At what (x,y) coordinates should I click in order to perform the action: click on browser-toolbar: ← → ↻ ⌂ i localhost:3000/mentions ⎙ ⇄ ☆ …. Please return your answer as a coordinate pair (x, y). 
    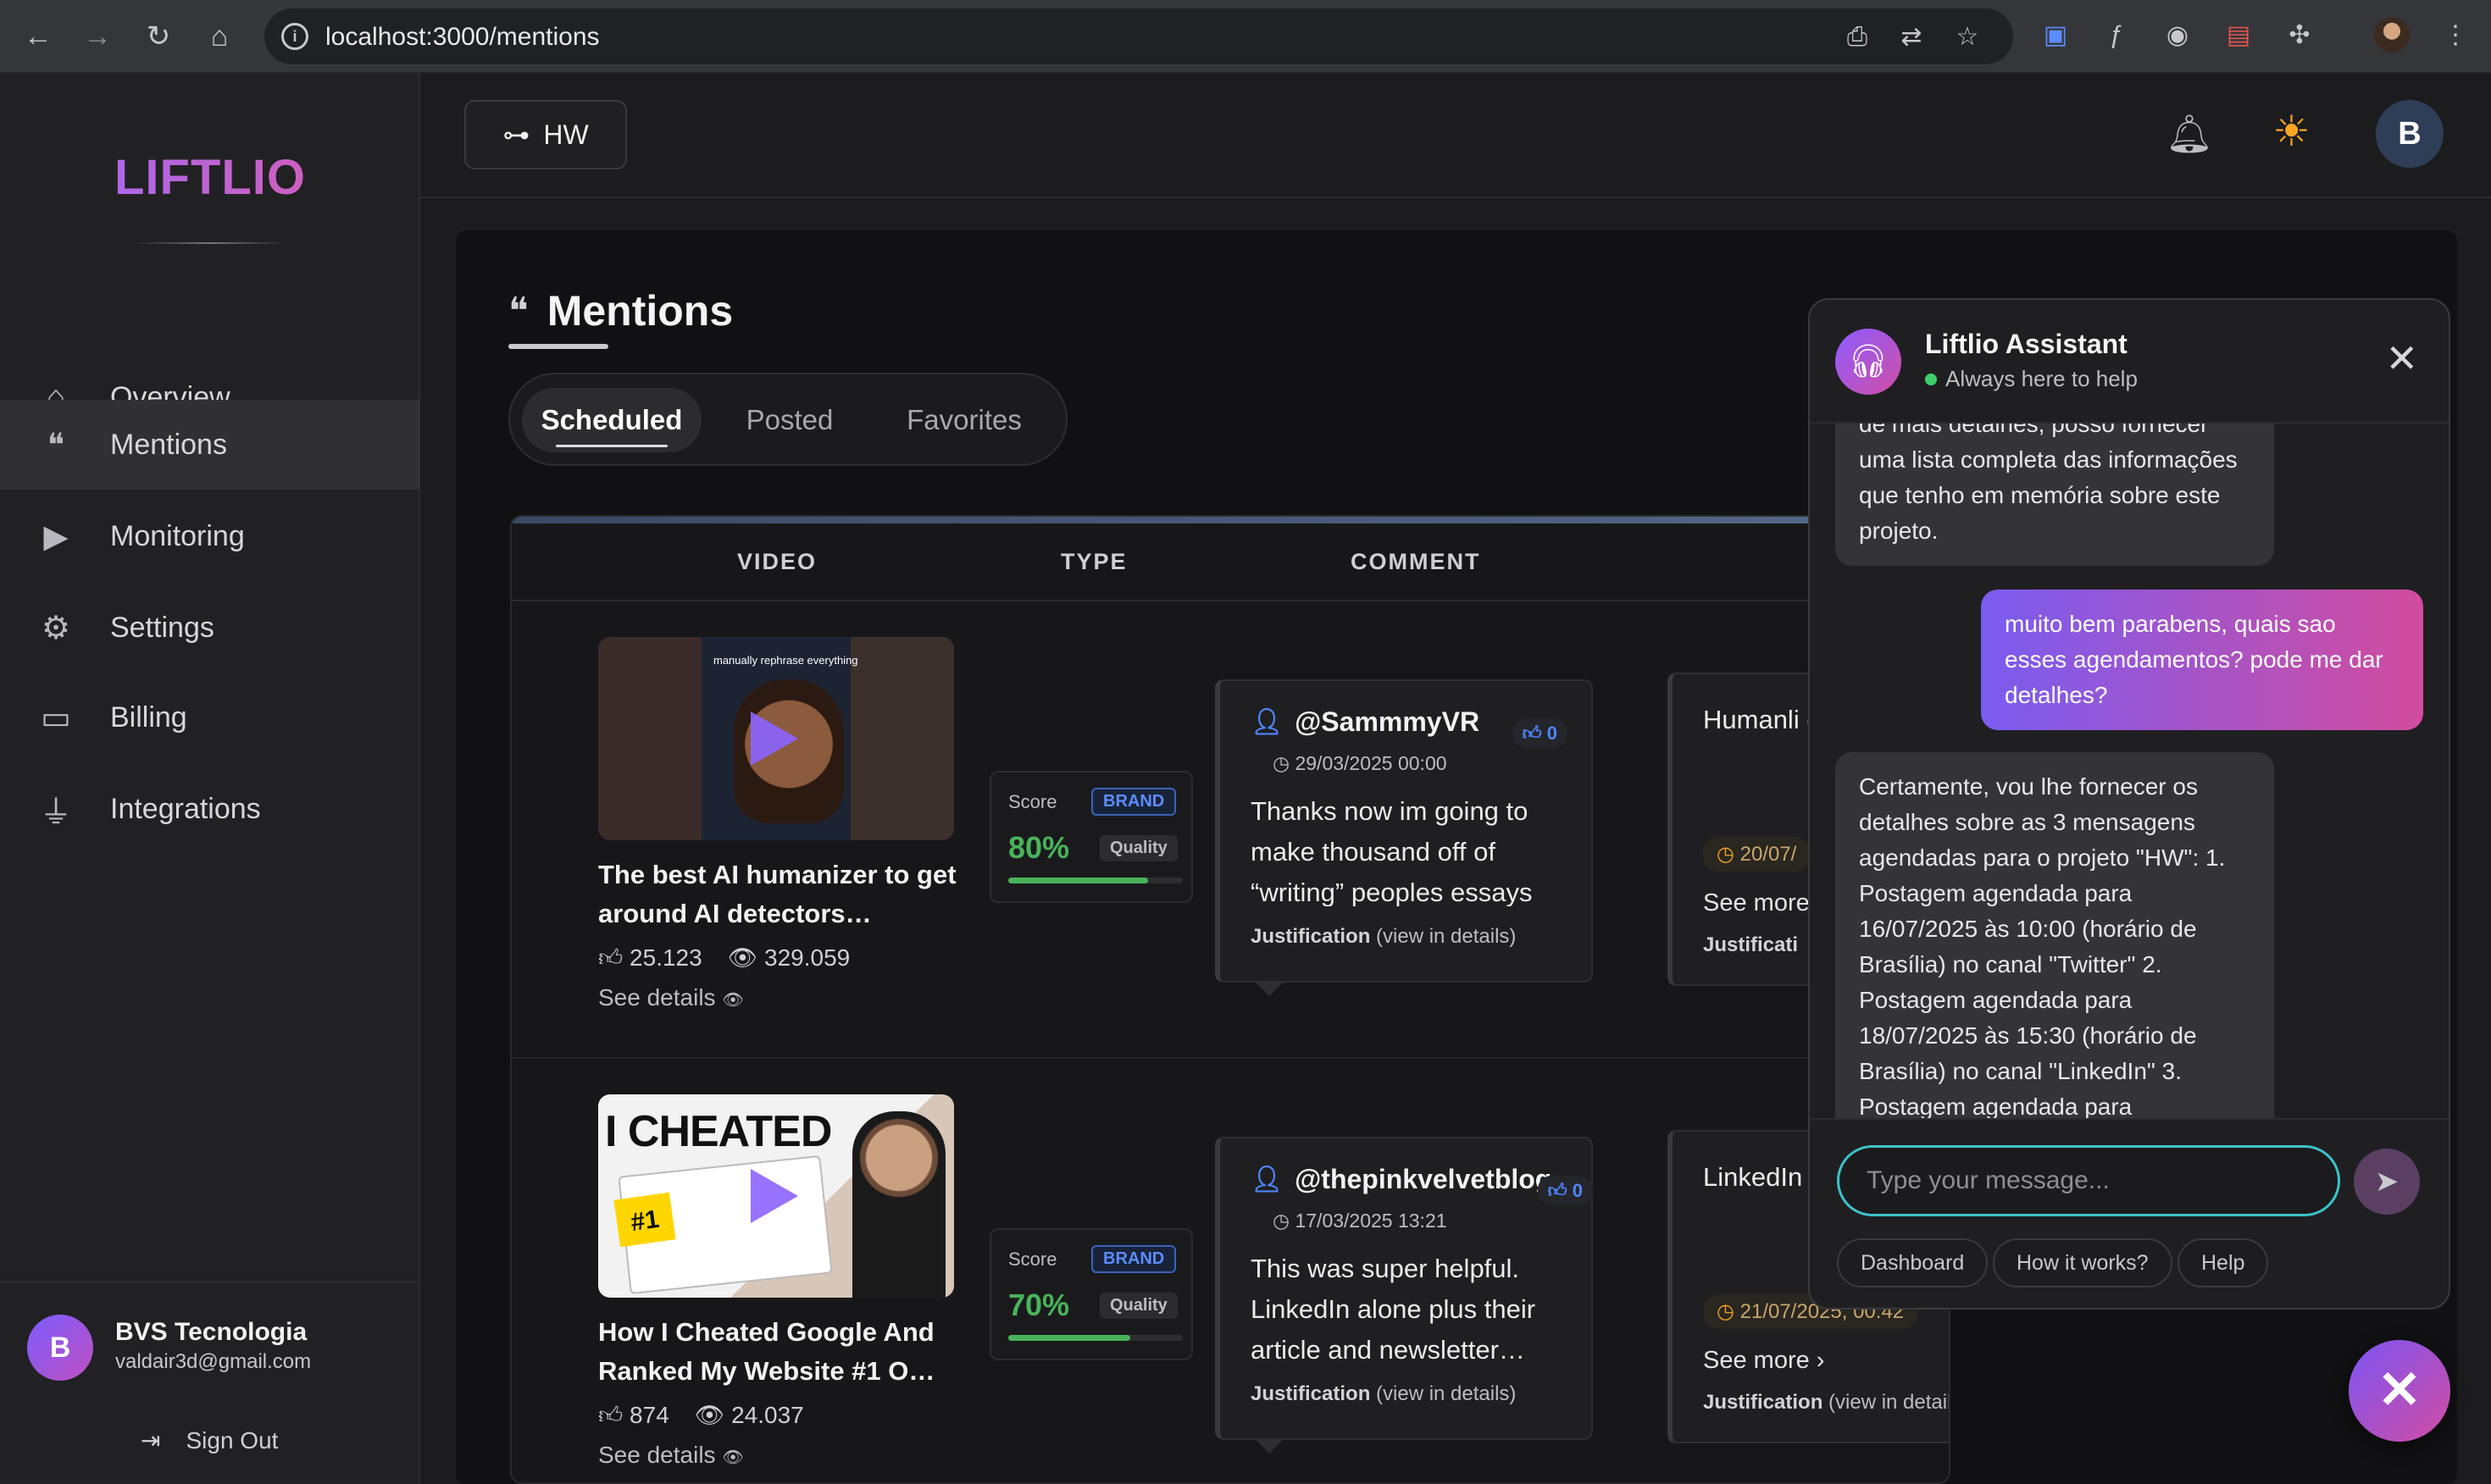
    Looking at the image, I should click on (1245, 36).